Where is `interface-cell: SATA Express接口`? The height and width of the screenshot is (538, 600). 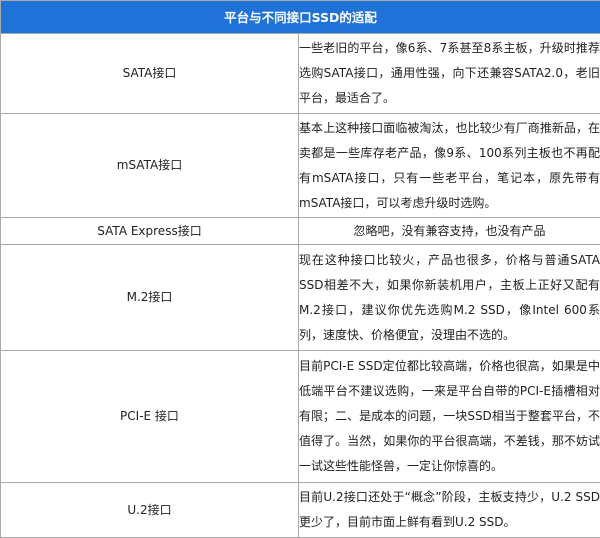
interface-cell: SATA Express接口 is located at coordinates (150, 231).